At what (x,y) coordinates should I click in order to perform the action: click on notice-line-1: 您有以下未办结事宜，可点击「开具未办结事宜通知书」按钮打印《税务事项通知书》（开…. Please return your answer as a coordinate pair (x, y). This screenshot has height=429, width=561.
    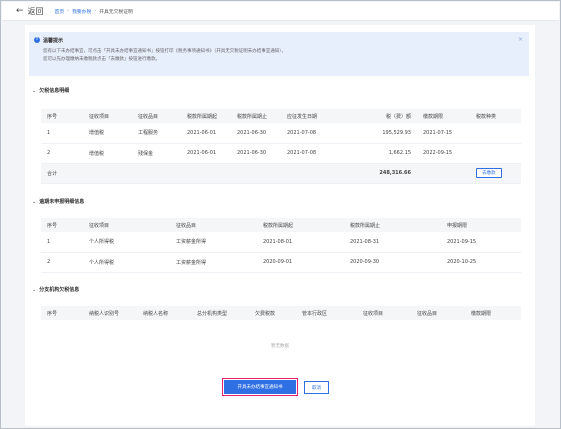
    Looking at the image, I should click on (164, 51).